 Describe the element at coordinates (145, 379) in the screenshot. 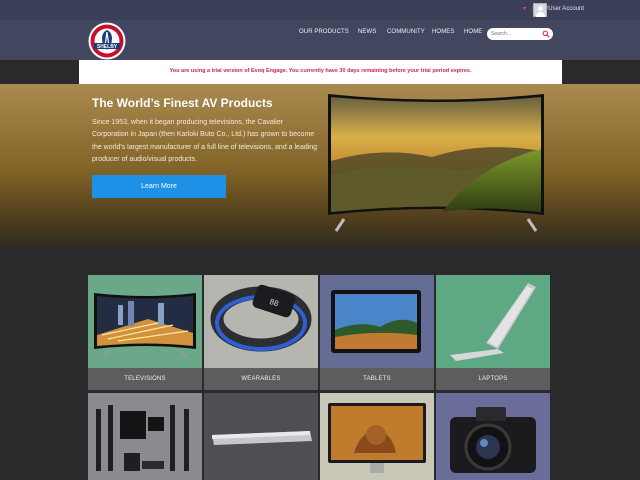

I see `category-label: TELEVISIONS` at that location.